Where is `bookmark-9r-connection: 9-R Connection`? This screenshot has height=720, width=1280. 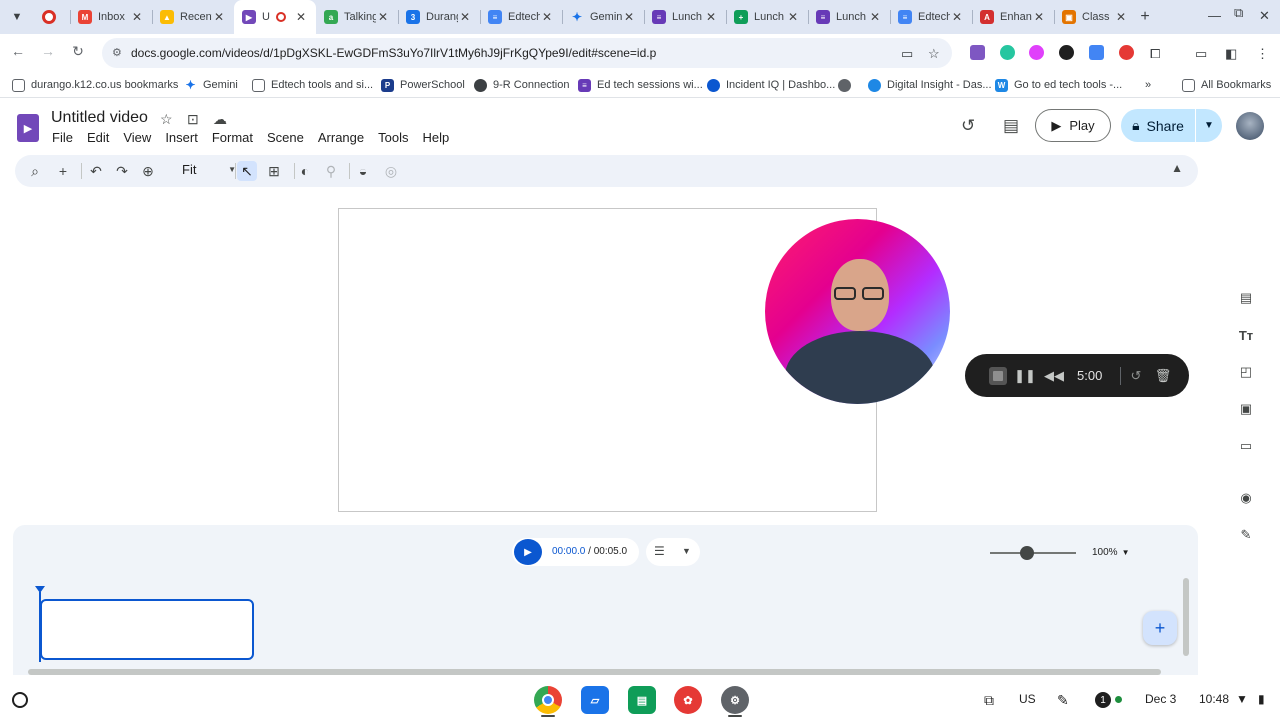
bookmark-9r-connection: 9-R Connection is located at coordinates (521, 85).